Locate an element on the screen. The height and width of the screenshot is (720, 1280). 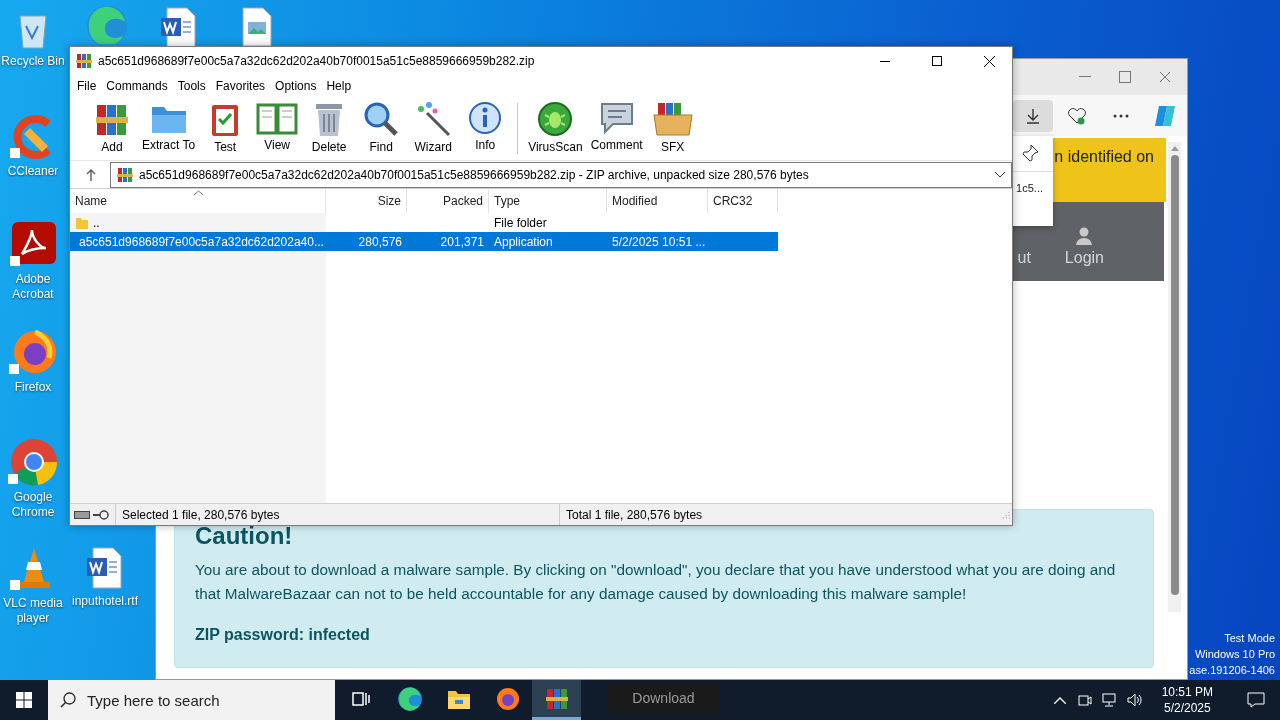
file-row: .. File folder is located at coordinates (424, 222).